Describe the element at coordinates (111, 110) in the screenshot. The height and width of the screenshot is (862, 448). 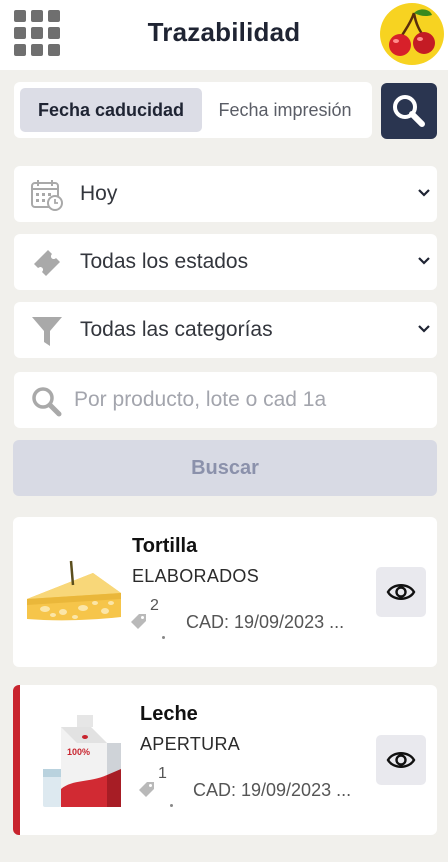
I see `toggle-fecha-caducidad: Fecha caducidad` at that location.